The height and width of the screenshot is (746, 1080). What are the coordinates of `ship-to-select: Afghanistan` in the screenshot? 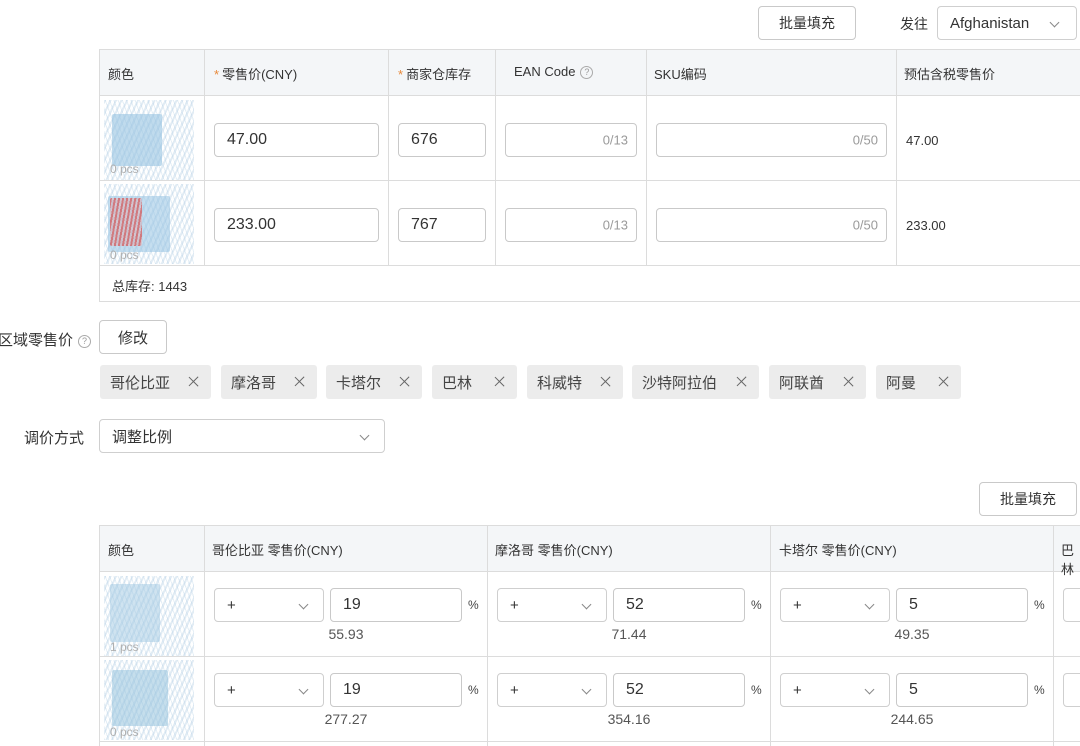 It's located at (1007, 23).